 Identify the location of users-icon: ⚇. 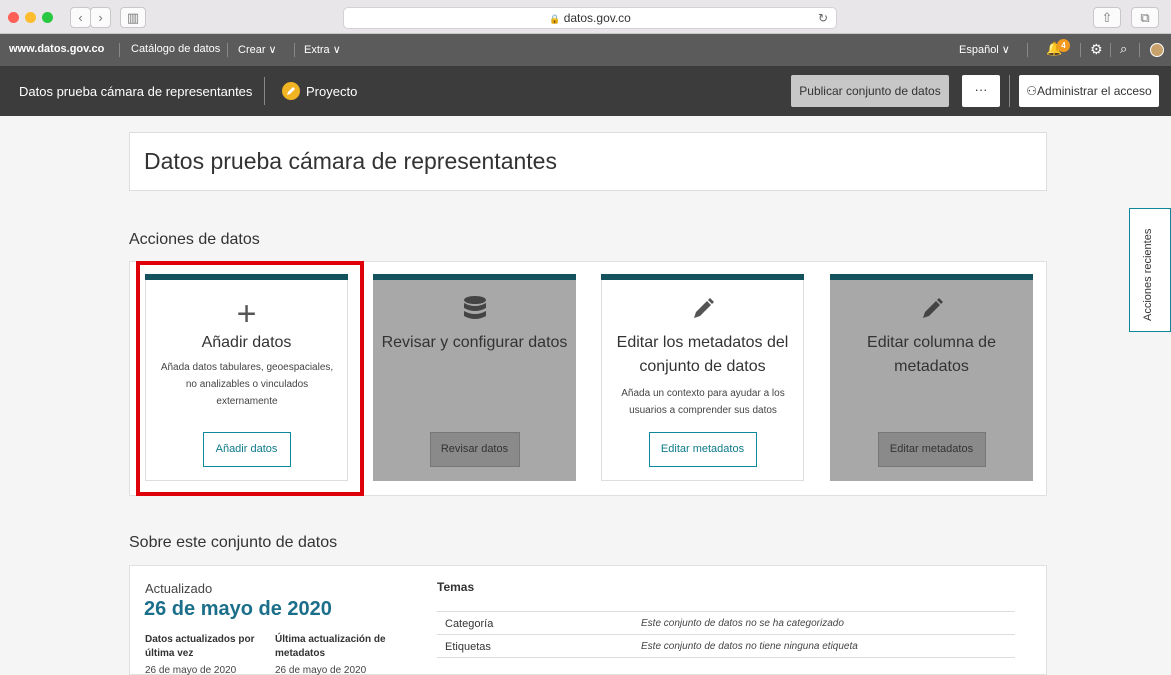
(1032, 91).